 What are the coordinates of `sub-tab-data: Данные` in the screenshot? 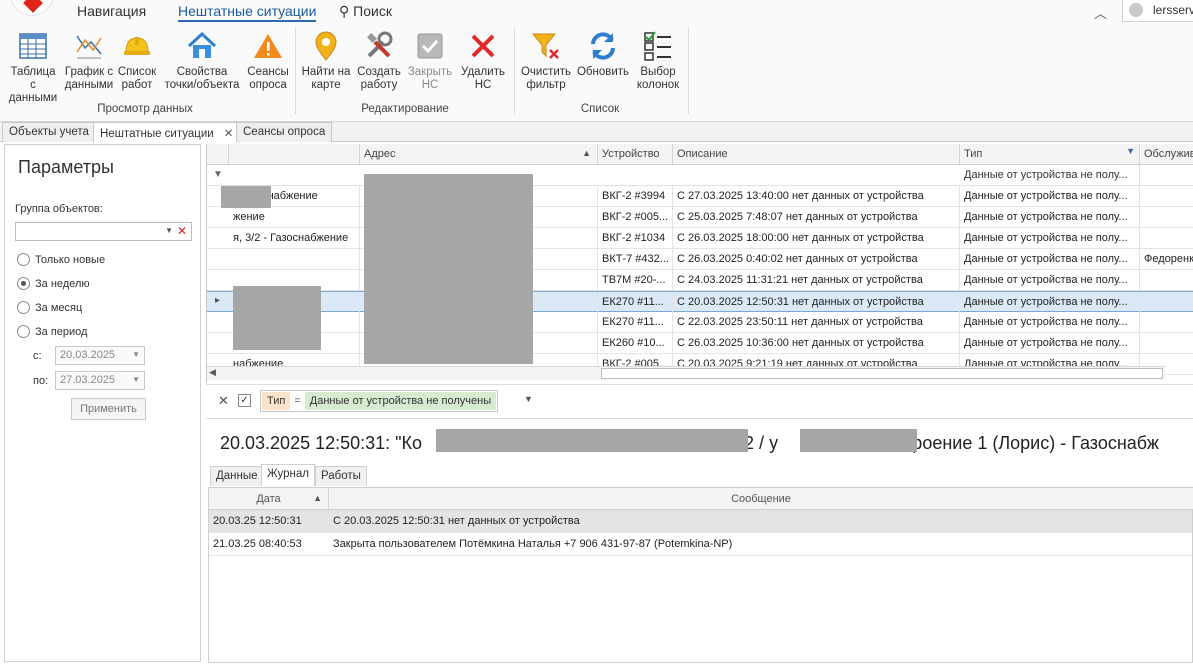 It's located at (237, 476).